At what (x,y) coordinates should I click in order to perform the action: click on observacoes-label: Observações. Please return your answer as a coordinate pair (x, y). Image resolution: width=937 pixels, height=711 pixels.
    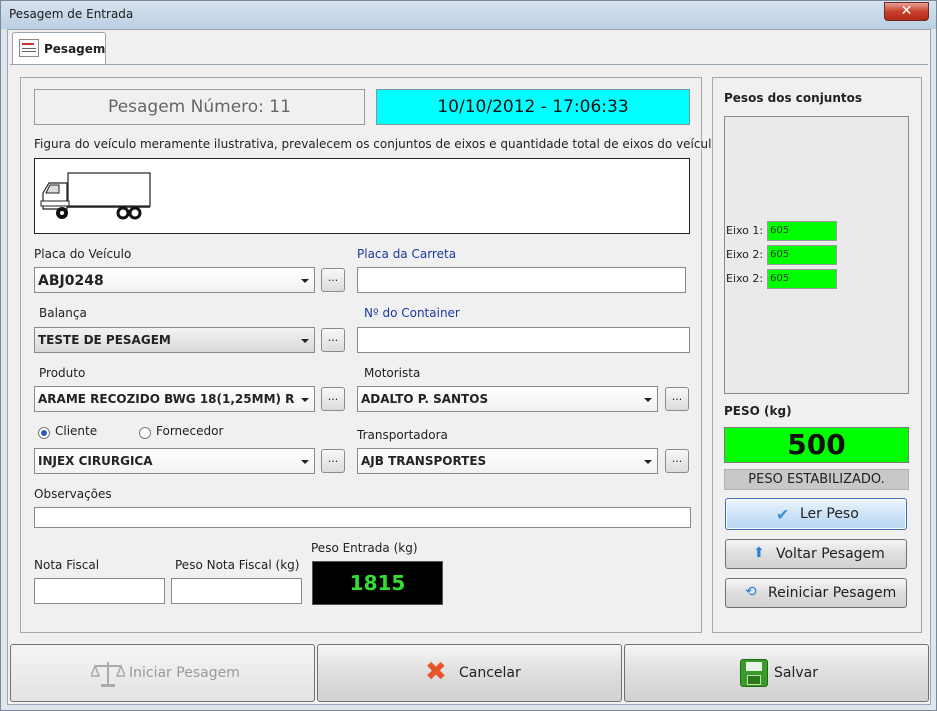
    Looking at the image, I should click on (73, 494).